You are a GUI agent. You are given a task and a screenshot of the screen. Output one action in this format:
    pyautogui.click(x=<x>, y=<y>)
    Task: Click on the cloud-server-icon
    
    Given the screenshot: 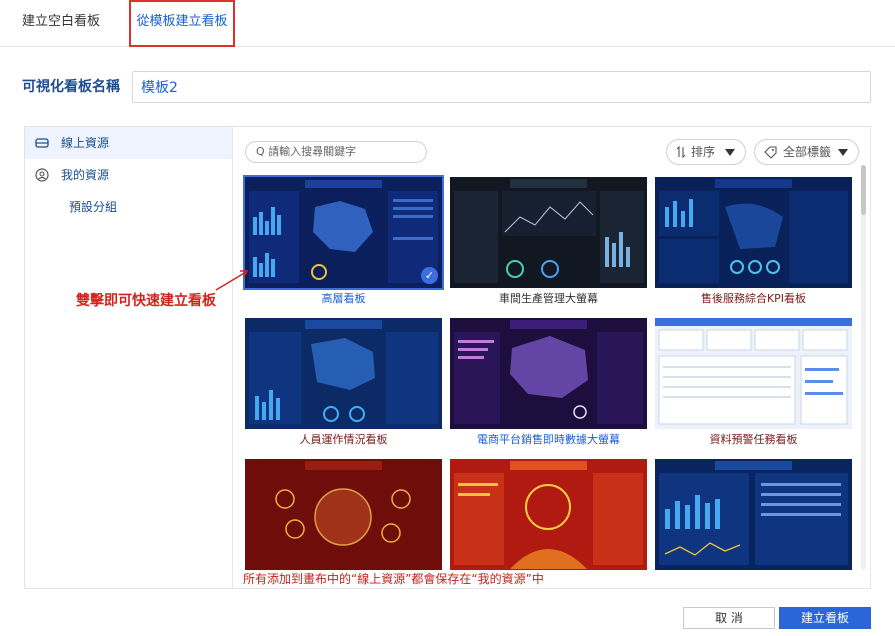 What is the action you would take?
    pyautogui.click(x=42, y=143)
    